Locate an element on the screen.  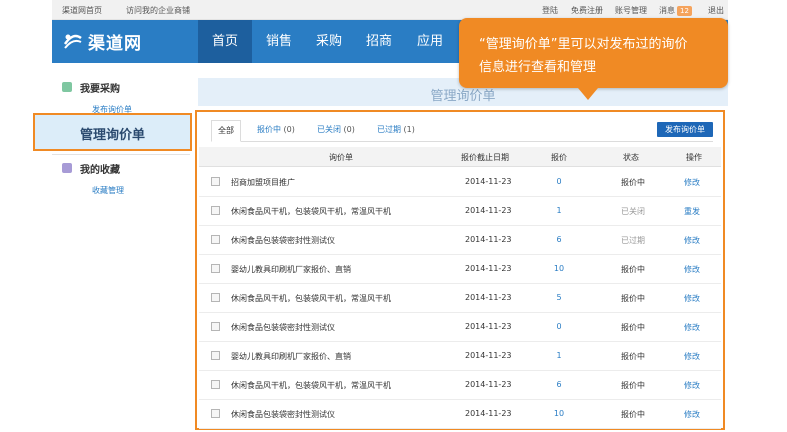
col-header-action: 操作 is located at coordinates (694, 157).